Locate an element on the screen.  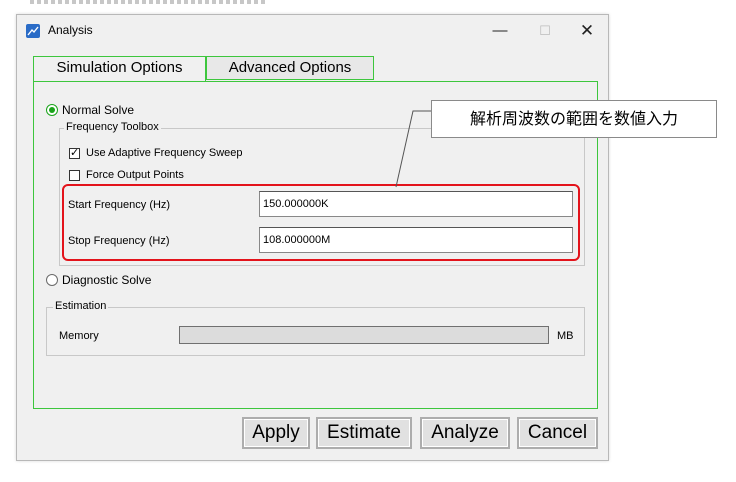
frequency-toolbox-title: Frequency Toolbox is located at coordinates (112, 127).